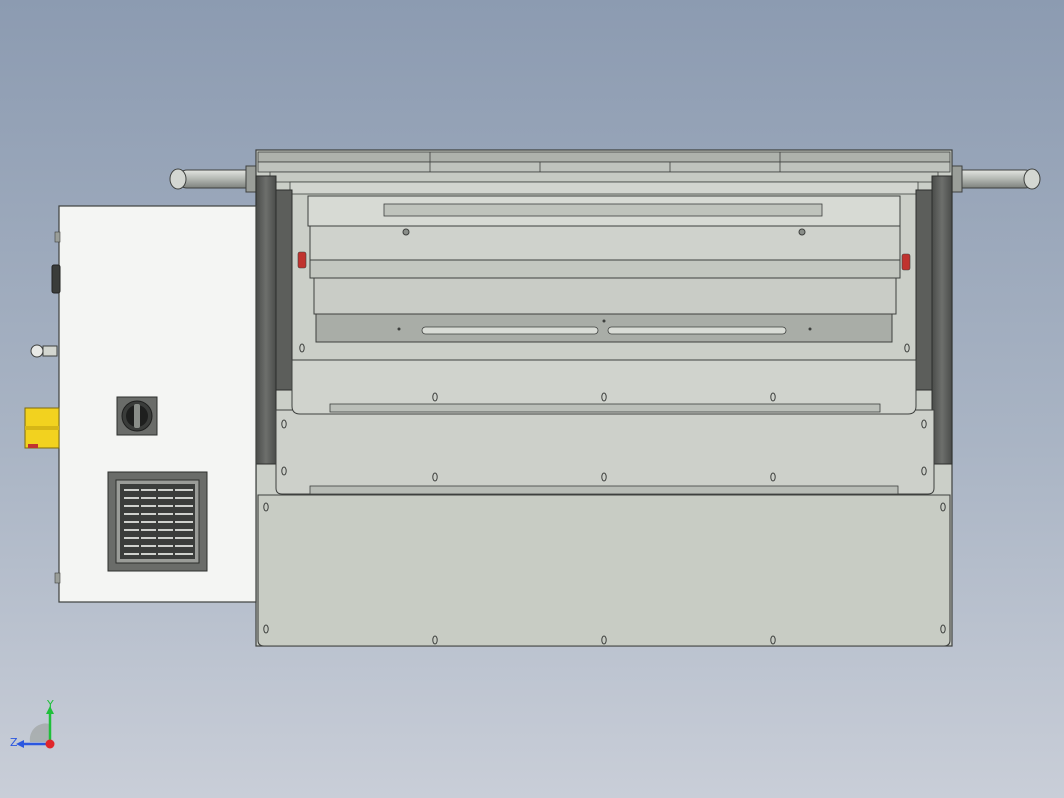 Image resolution: width=1064 pixels, height=798 pixels. I want to click on x-axis-dot, so click(50, 744).